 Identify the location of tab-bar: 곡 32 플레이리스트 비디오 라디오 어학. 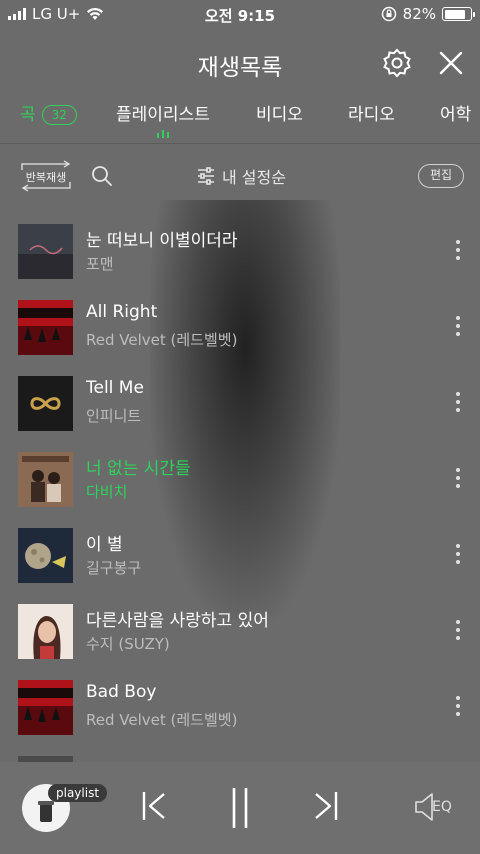
(240, 120).